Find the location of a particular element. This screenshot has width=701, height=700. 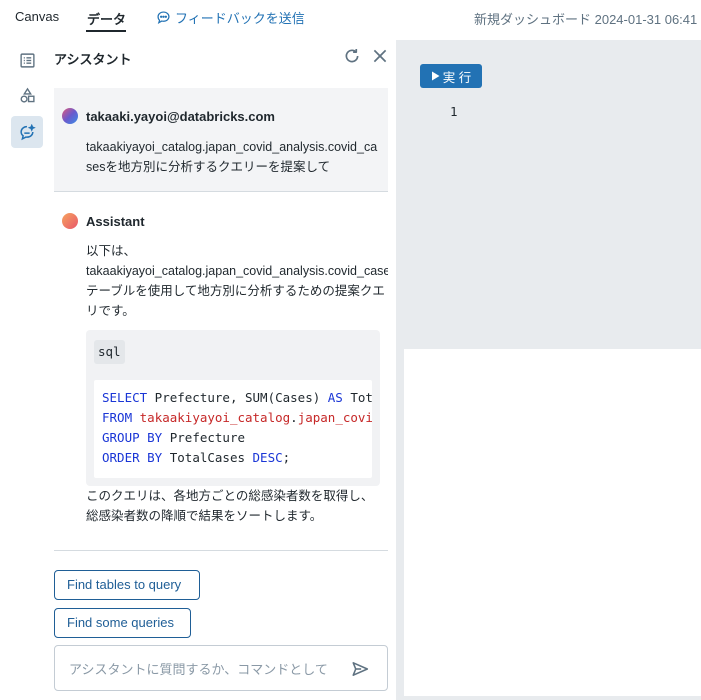

chat-bubble-icon is located at coordinates (163, 18).